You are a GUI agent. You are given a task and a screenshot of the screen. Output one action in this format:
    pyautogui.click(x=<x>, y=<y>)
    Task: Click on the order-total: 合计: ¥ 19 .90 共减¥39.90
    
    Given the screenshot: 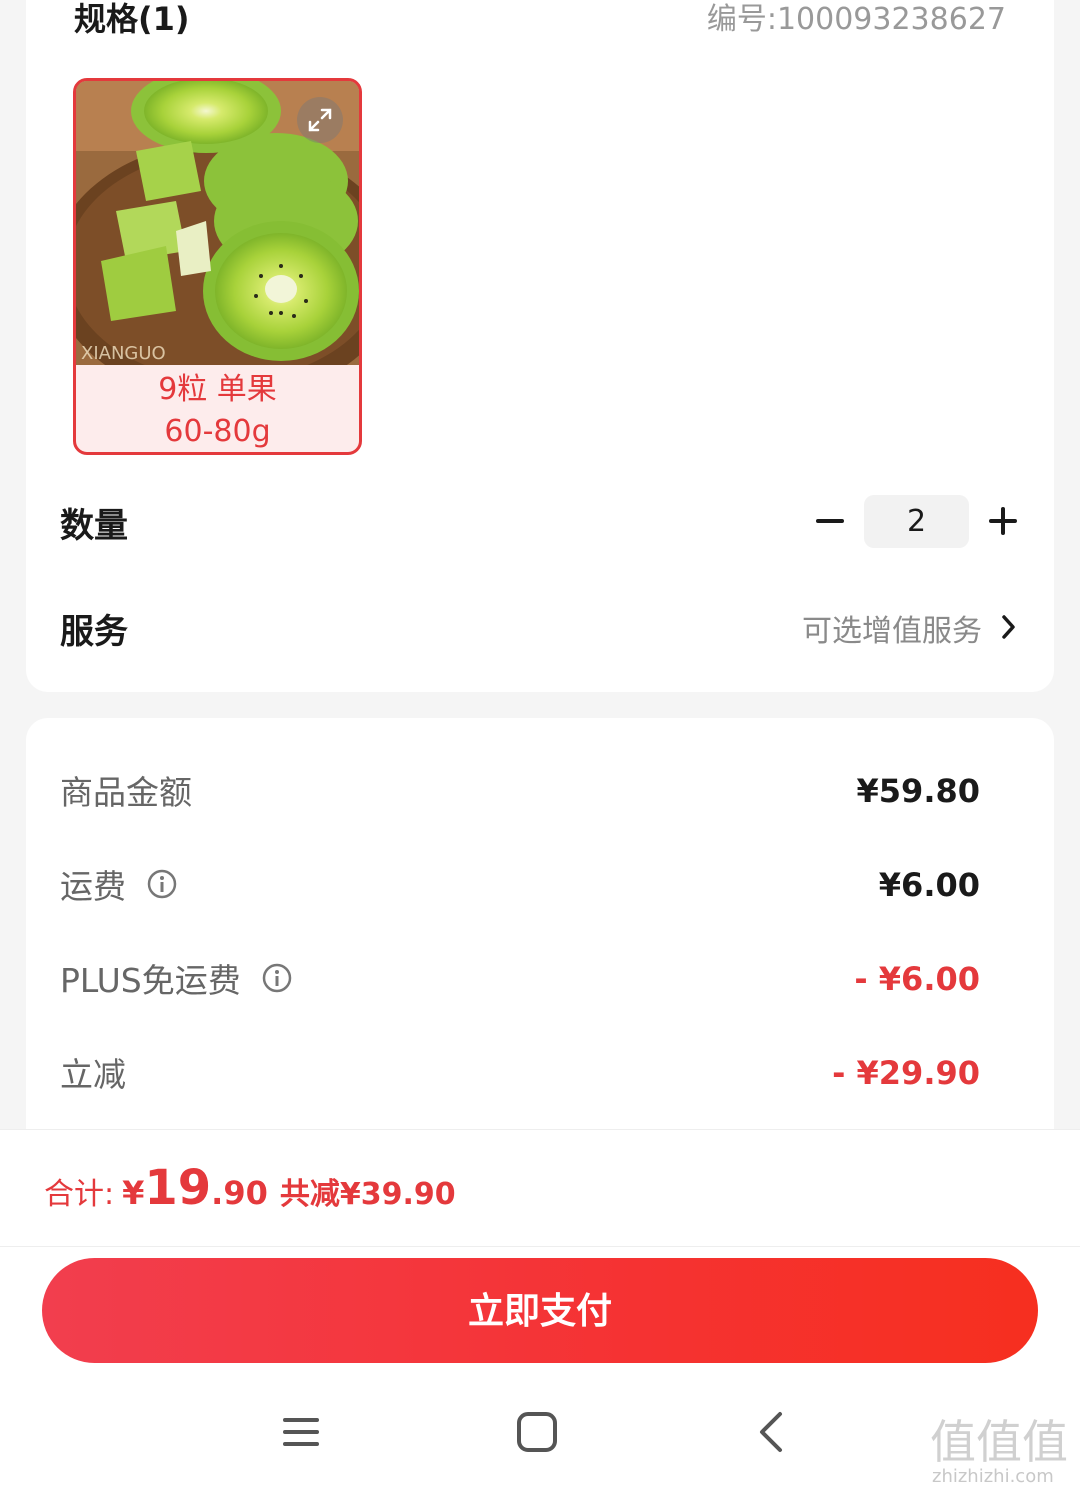 What is the action you would take?
    pyautogui.click(x=250, y=1188)
    